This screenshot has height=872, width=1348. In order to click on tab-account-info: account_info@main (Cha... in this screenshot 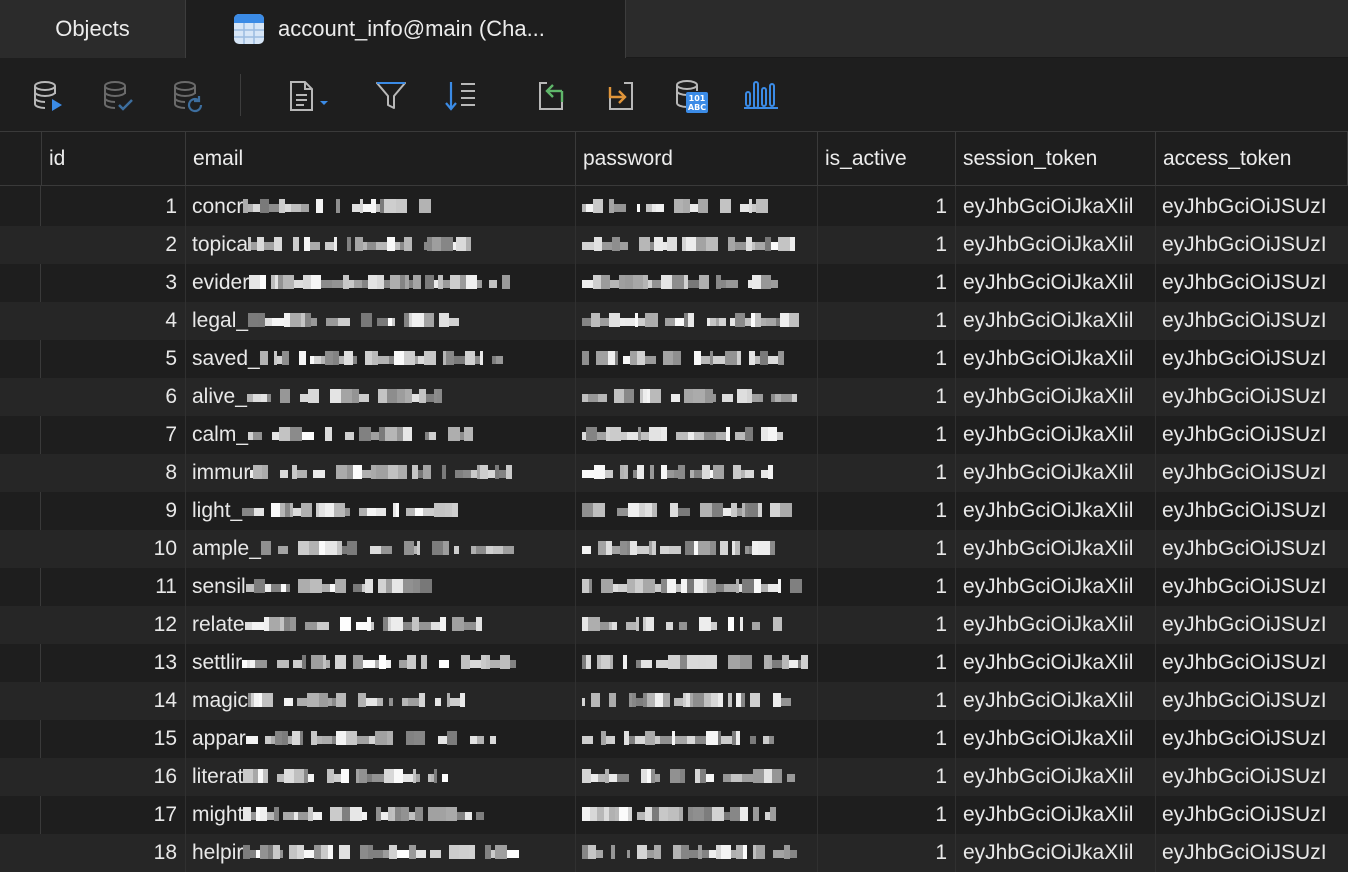, I will do `click(406, 29)`.